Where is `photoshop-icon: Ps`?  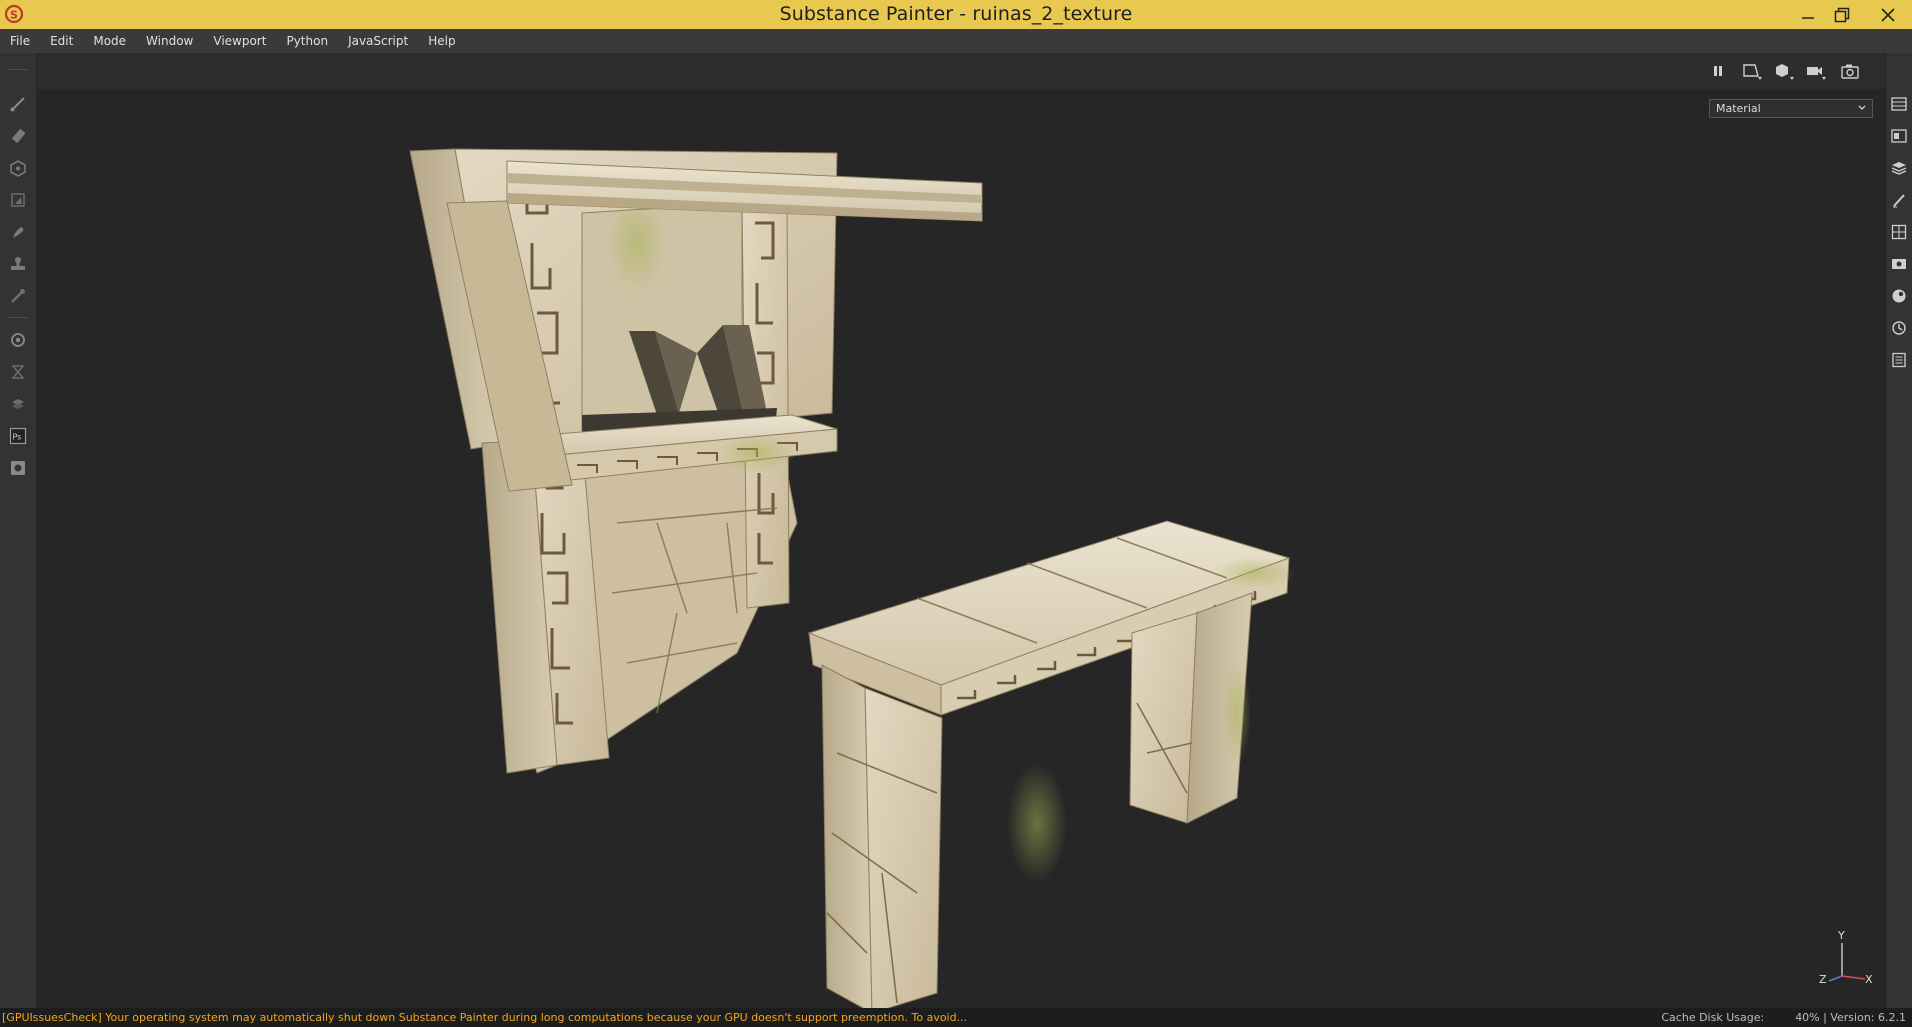 photoshop-icon: Ps is located at coordinates (18, 436).